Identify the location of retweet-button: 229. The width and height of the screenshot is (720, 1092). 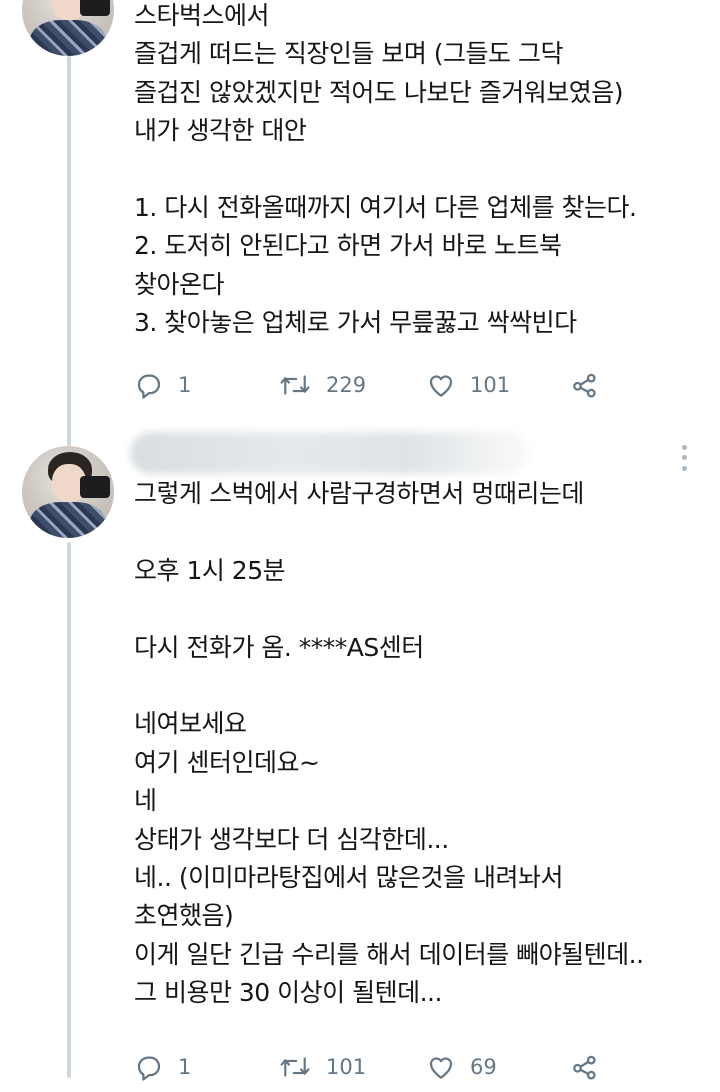
(322, 385).